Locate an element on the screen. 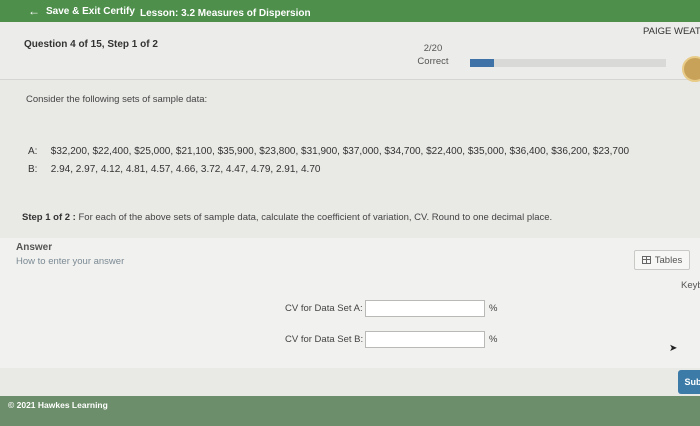  data-set-a-label: A: is located at coordinates (33, 151).